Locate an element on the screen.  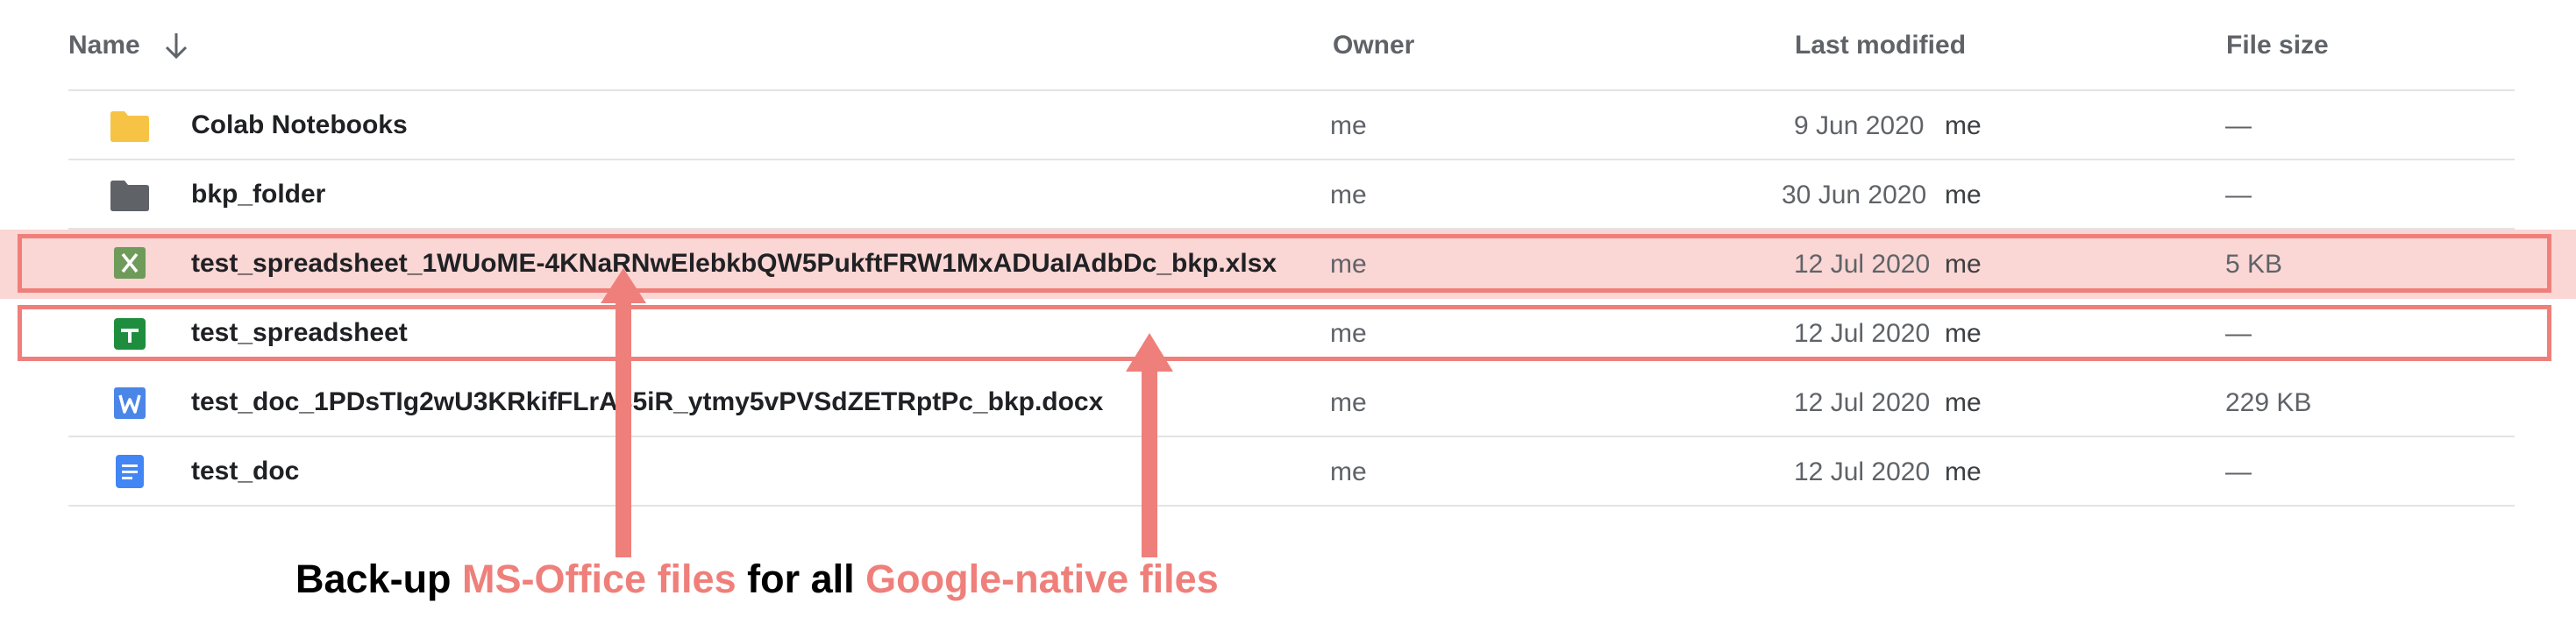
caption-text: Back-up is located at coordinates (379, 579).